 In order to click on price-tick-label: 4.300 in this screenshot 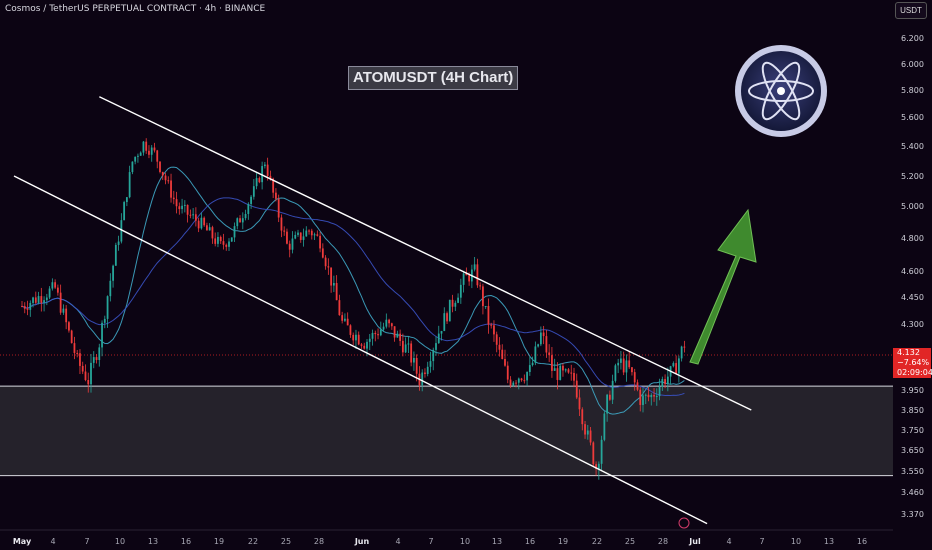, I will do `click(912, 324)`.